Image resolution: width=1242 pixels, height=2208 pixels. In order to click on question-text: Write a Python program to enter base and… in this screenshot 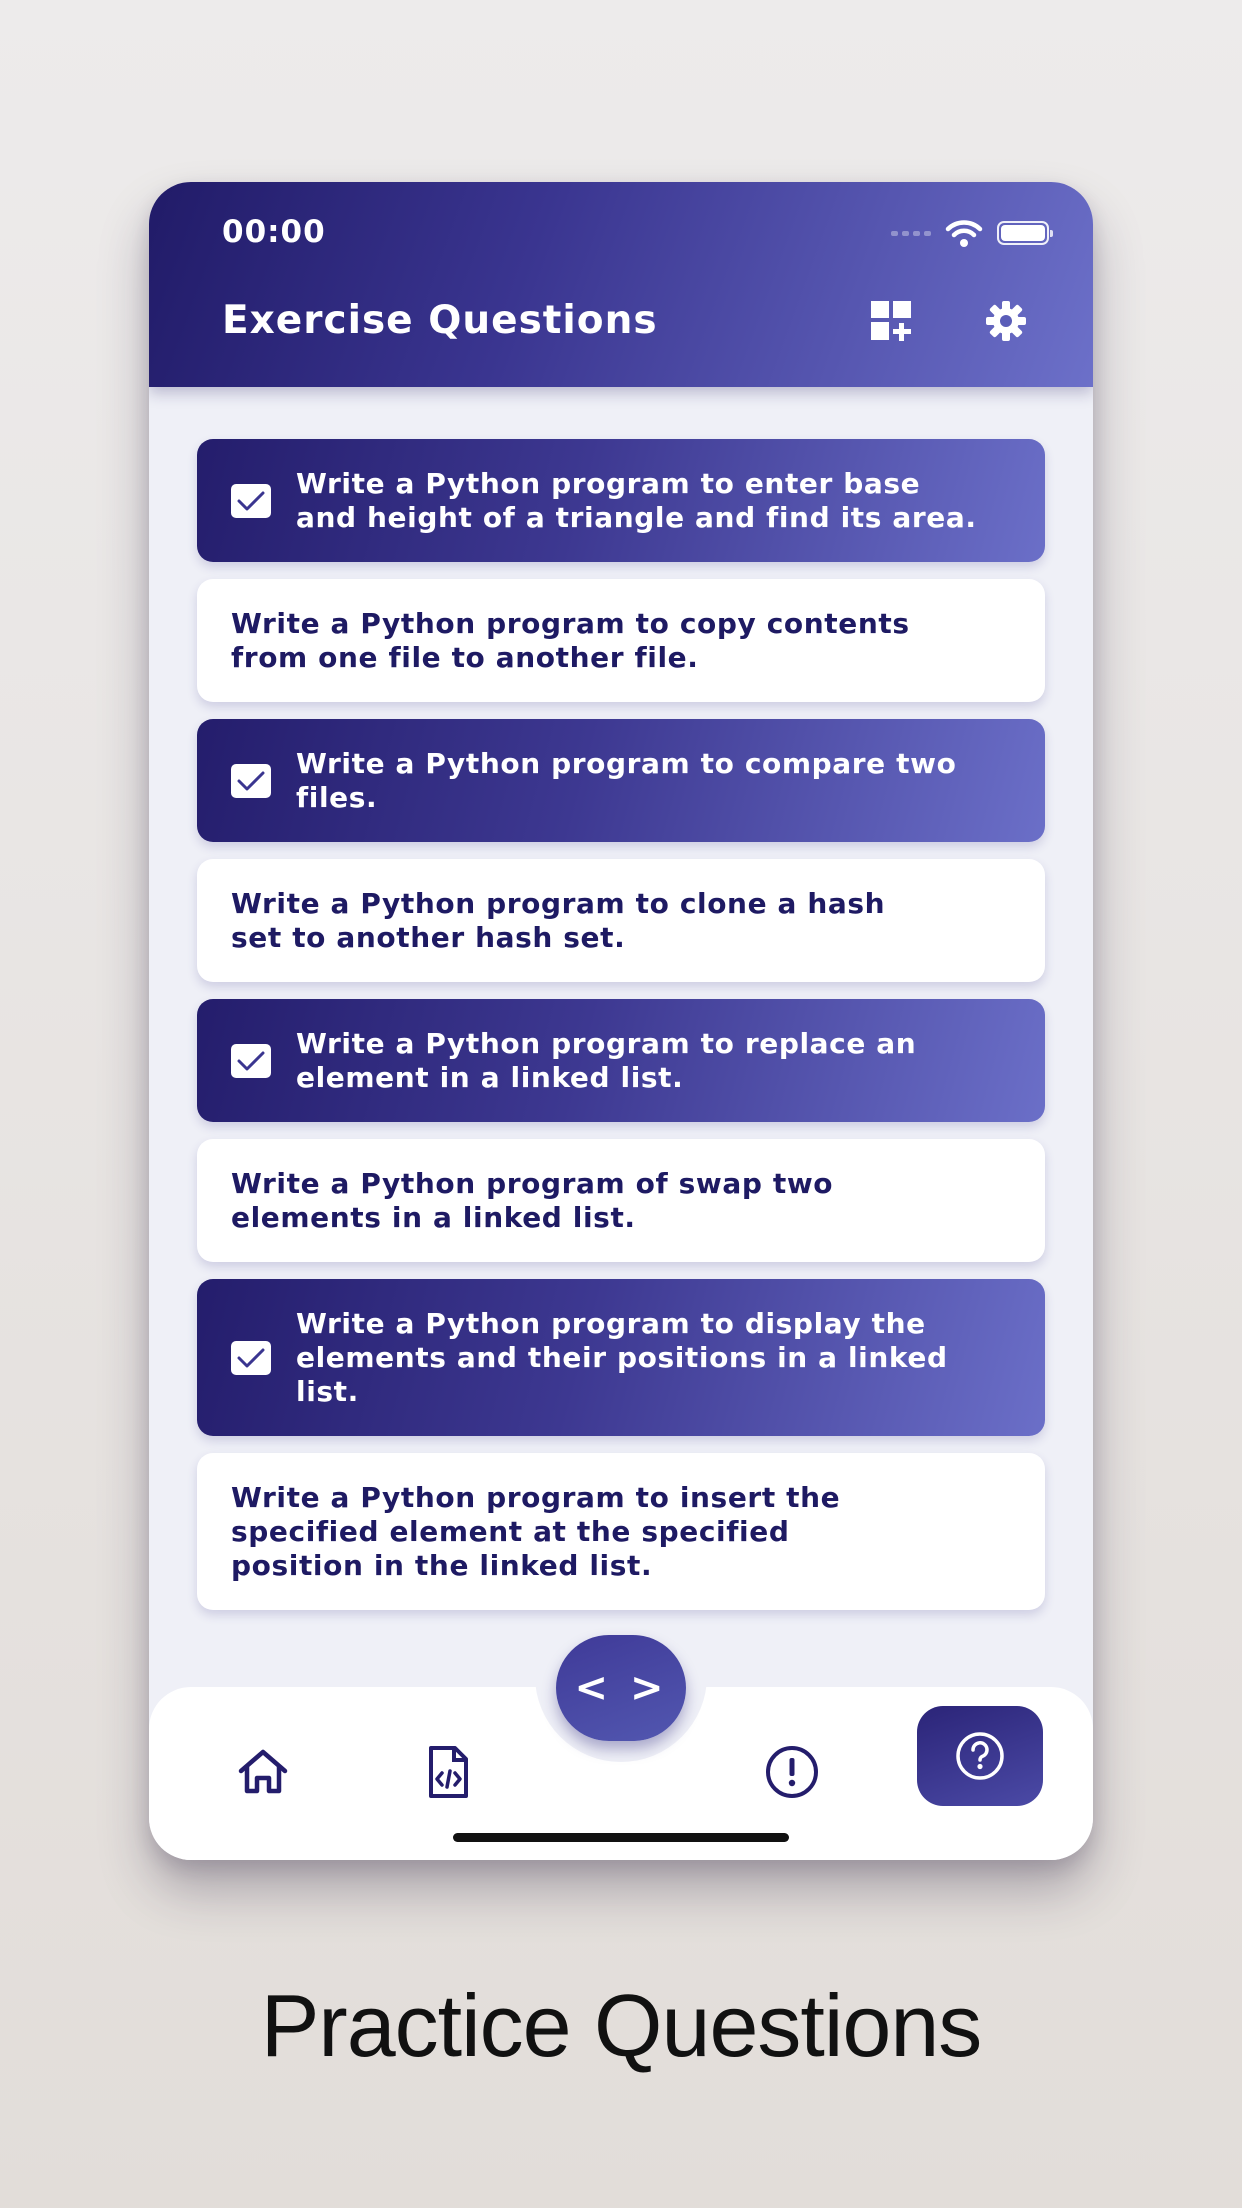, I will do `click(636, 500)`.